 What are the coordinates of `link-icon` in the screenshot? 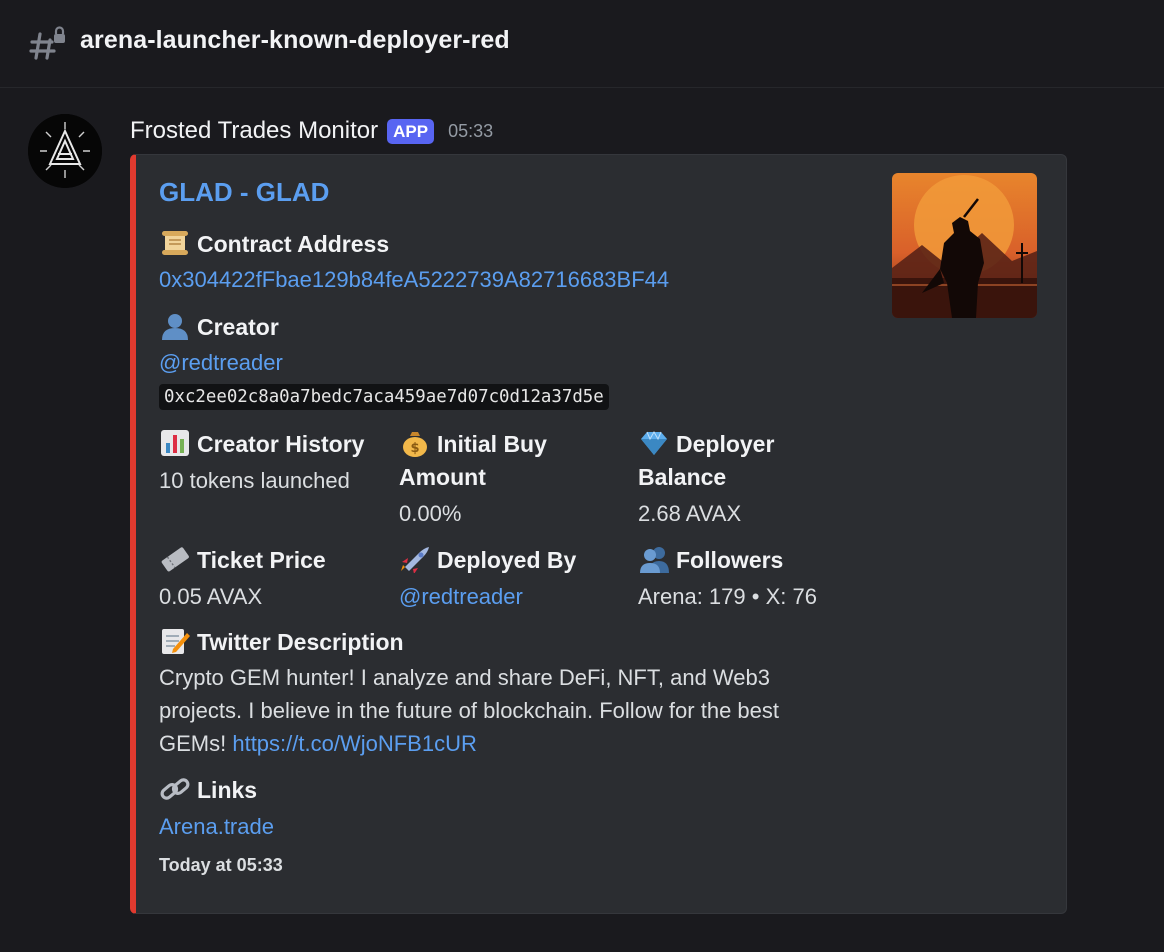 It's located at (175, 789).